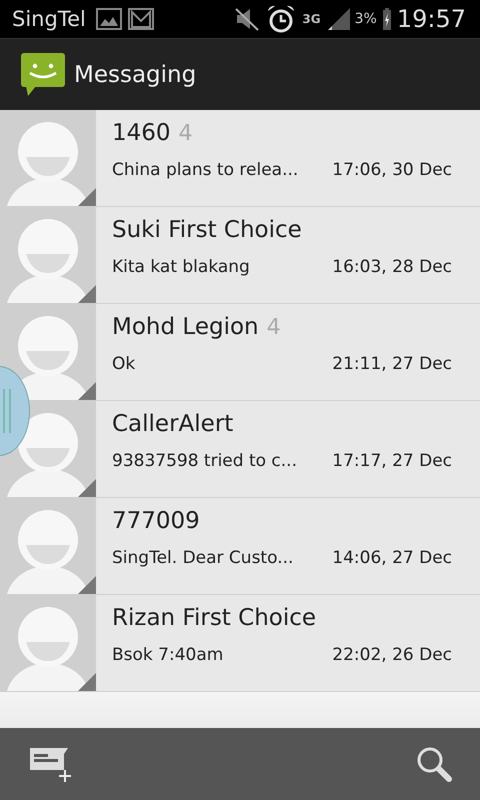 This screenshot has width=480, height=800. I want to click on battery-percent: 3%, so click(365, 19).